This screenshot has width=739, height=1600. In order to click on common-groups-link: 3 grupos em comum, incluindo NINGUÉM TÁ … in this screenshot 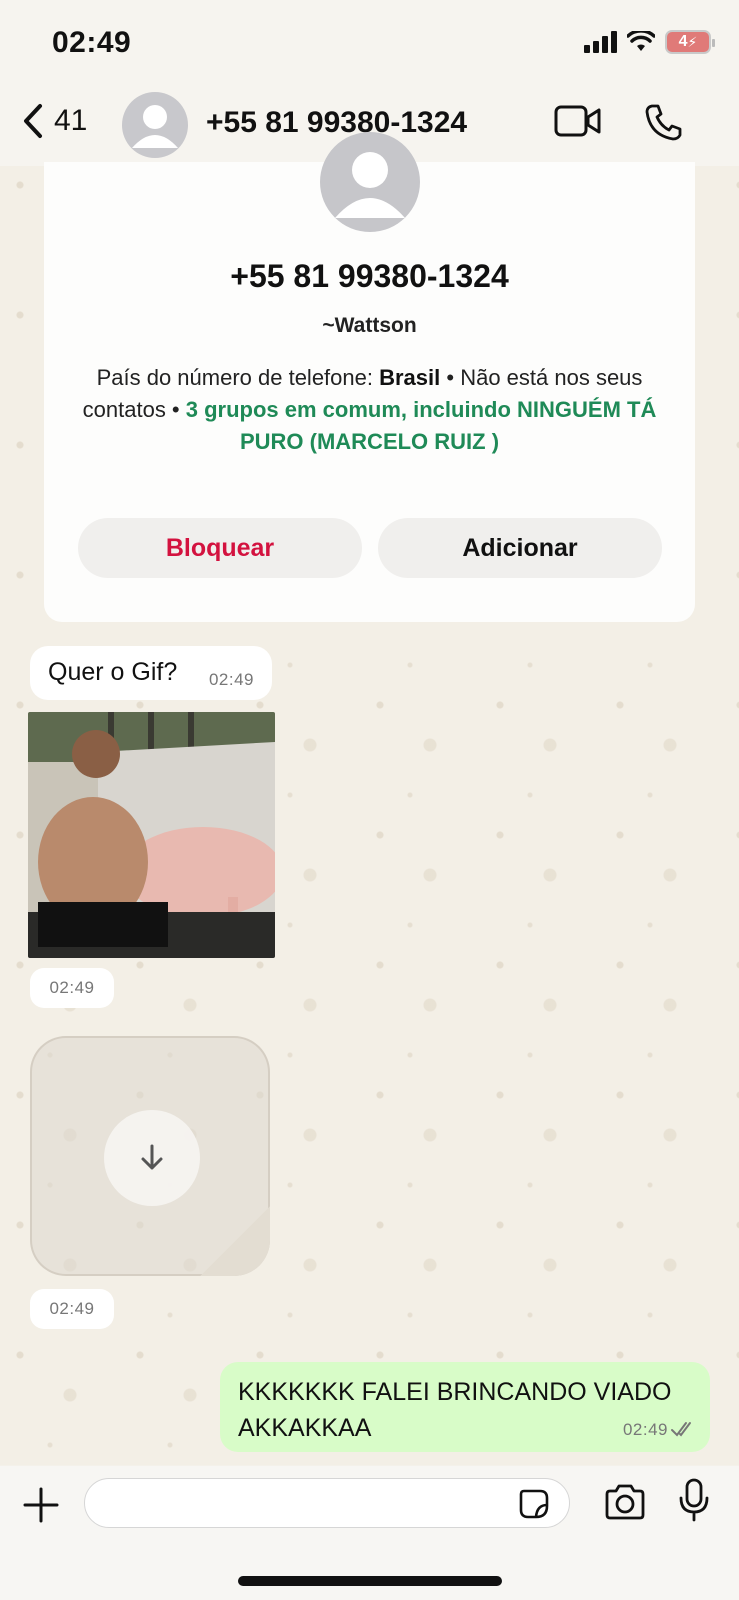, I will do `click(421, 425)`.